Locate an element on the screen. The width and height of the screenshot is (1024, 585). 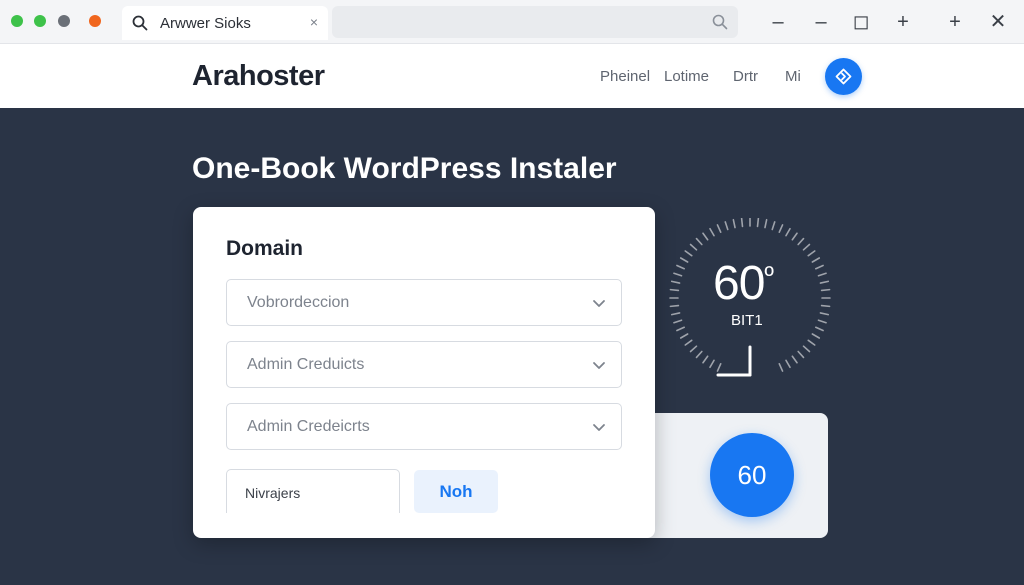
nav-item-4: Mi is located at coordinates (793, 76).